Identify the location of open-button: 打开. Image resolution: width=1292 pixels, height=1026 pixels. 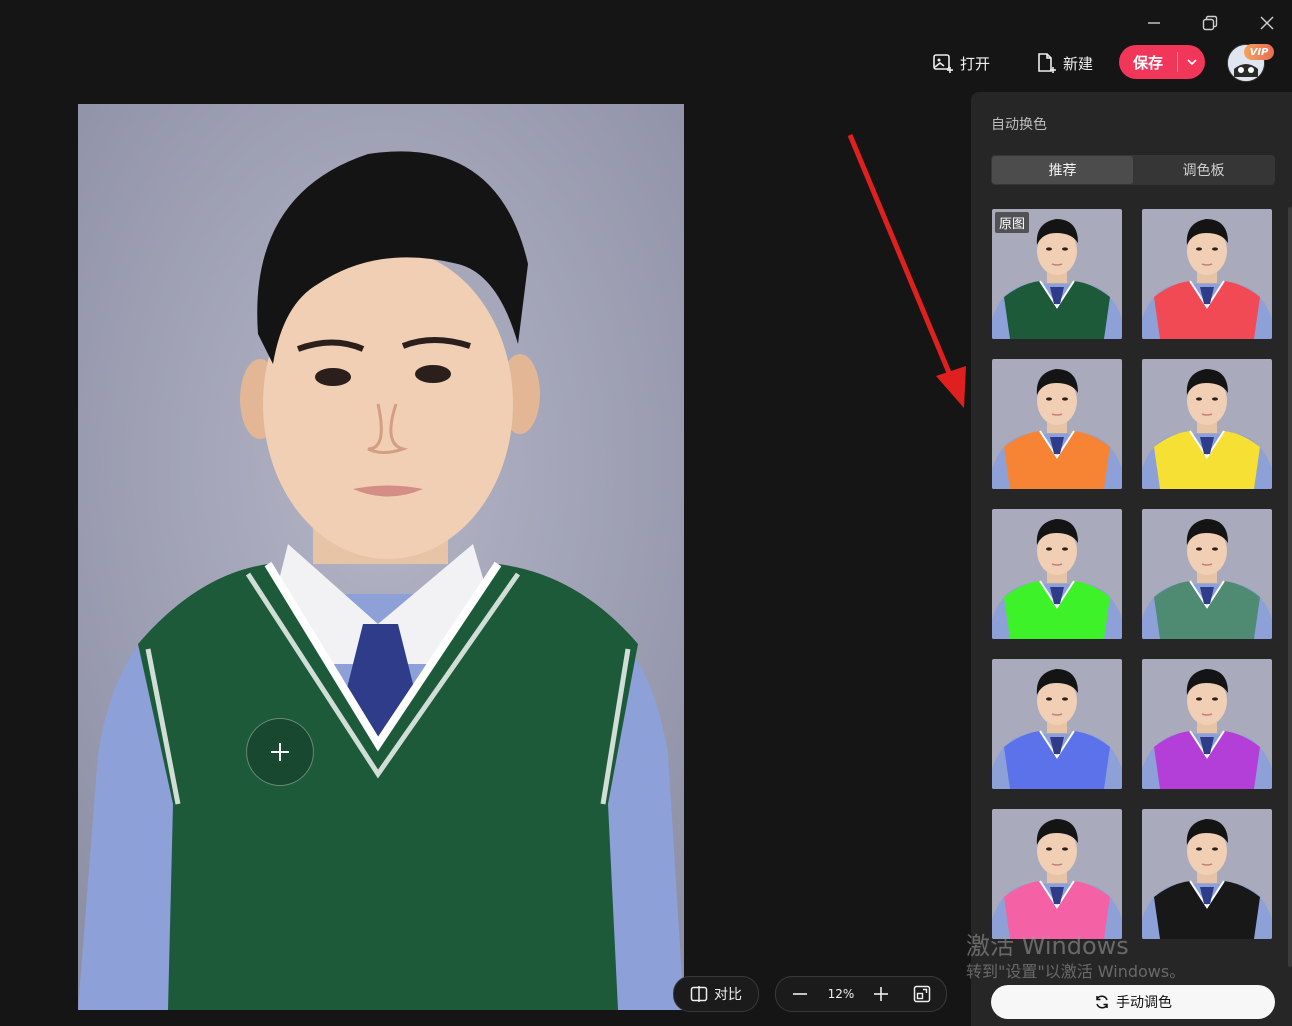
(961, 63).